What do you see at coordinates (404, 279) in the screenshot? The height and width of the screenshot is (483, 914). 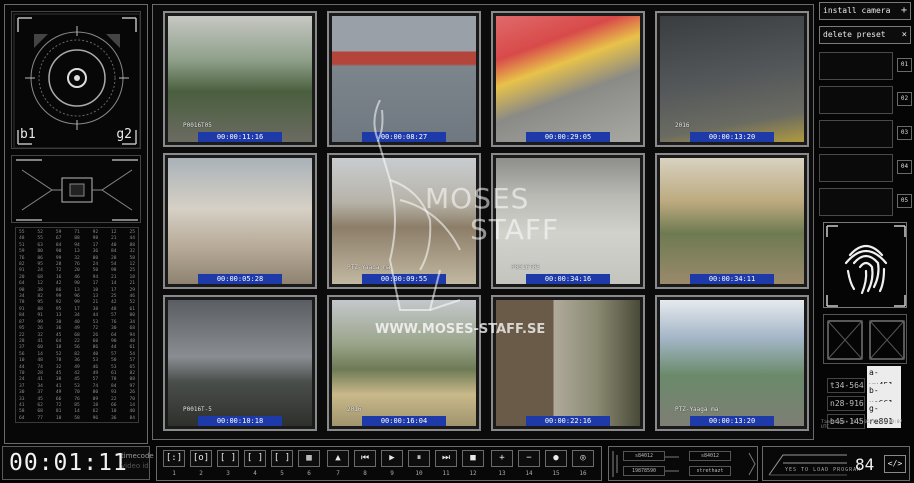 I see `camera-timecode: 00:00:09:55` at bounding box center [404, 279].